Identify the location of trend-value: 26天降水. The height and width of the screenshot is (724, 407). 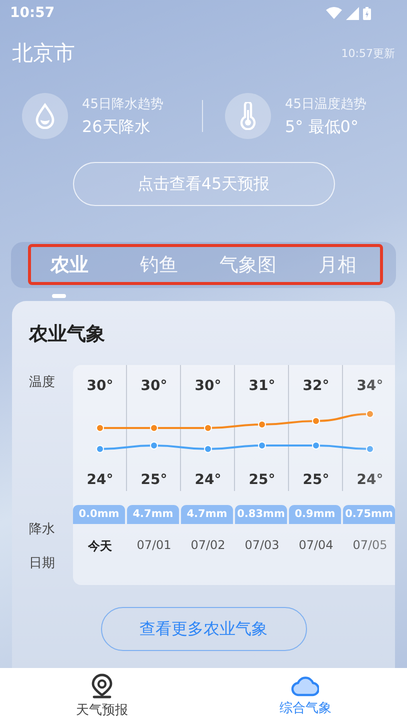
(117, 127).